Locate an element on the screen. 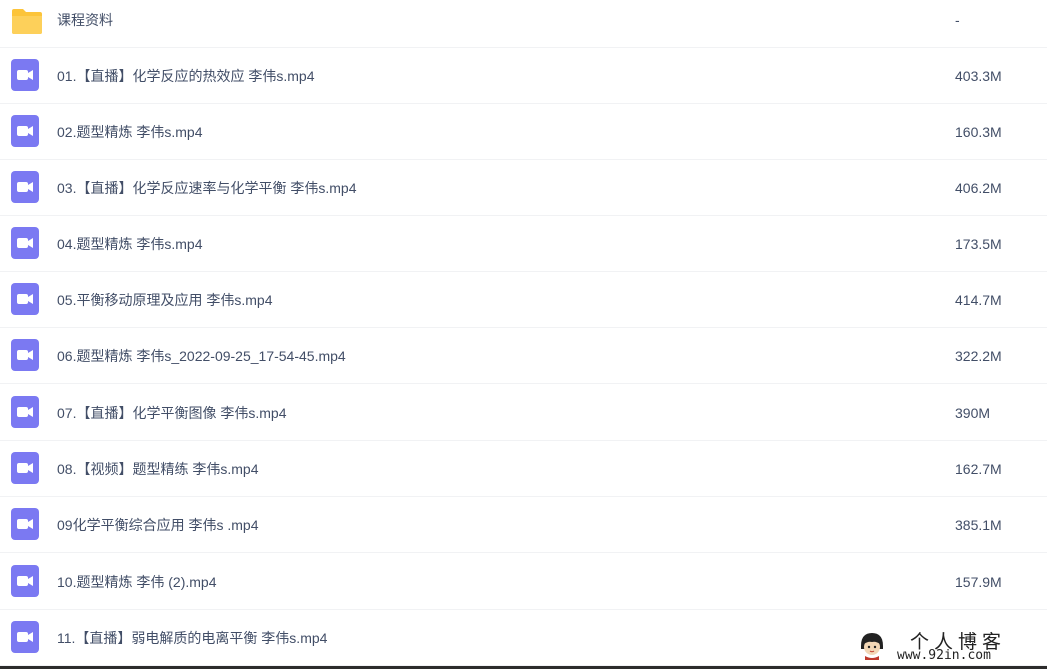 This screenshot has width=1047, height=669. file-name: 08.【视频】题型精练 李伟s.mp4 is located at coordinates (157, 469).